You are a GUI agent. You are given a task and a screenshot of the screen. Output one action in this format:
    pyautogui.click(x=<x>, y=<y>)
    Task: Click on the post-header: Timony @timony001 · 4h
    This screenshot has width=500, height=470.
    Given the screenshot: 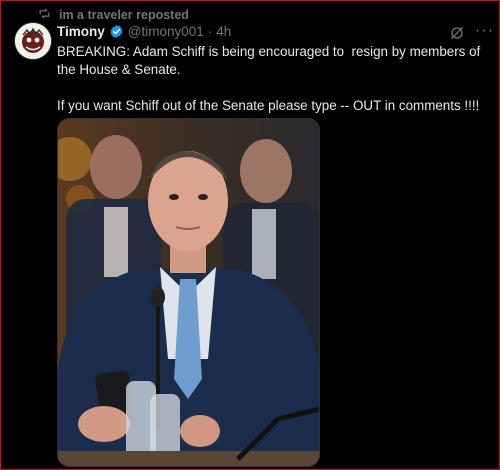 What is the action you would take?
    pyautogui.click(x=144, y=31)
    